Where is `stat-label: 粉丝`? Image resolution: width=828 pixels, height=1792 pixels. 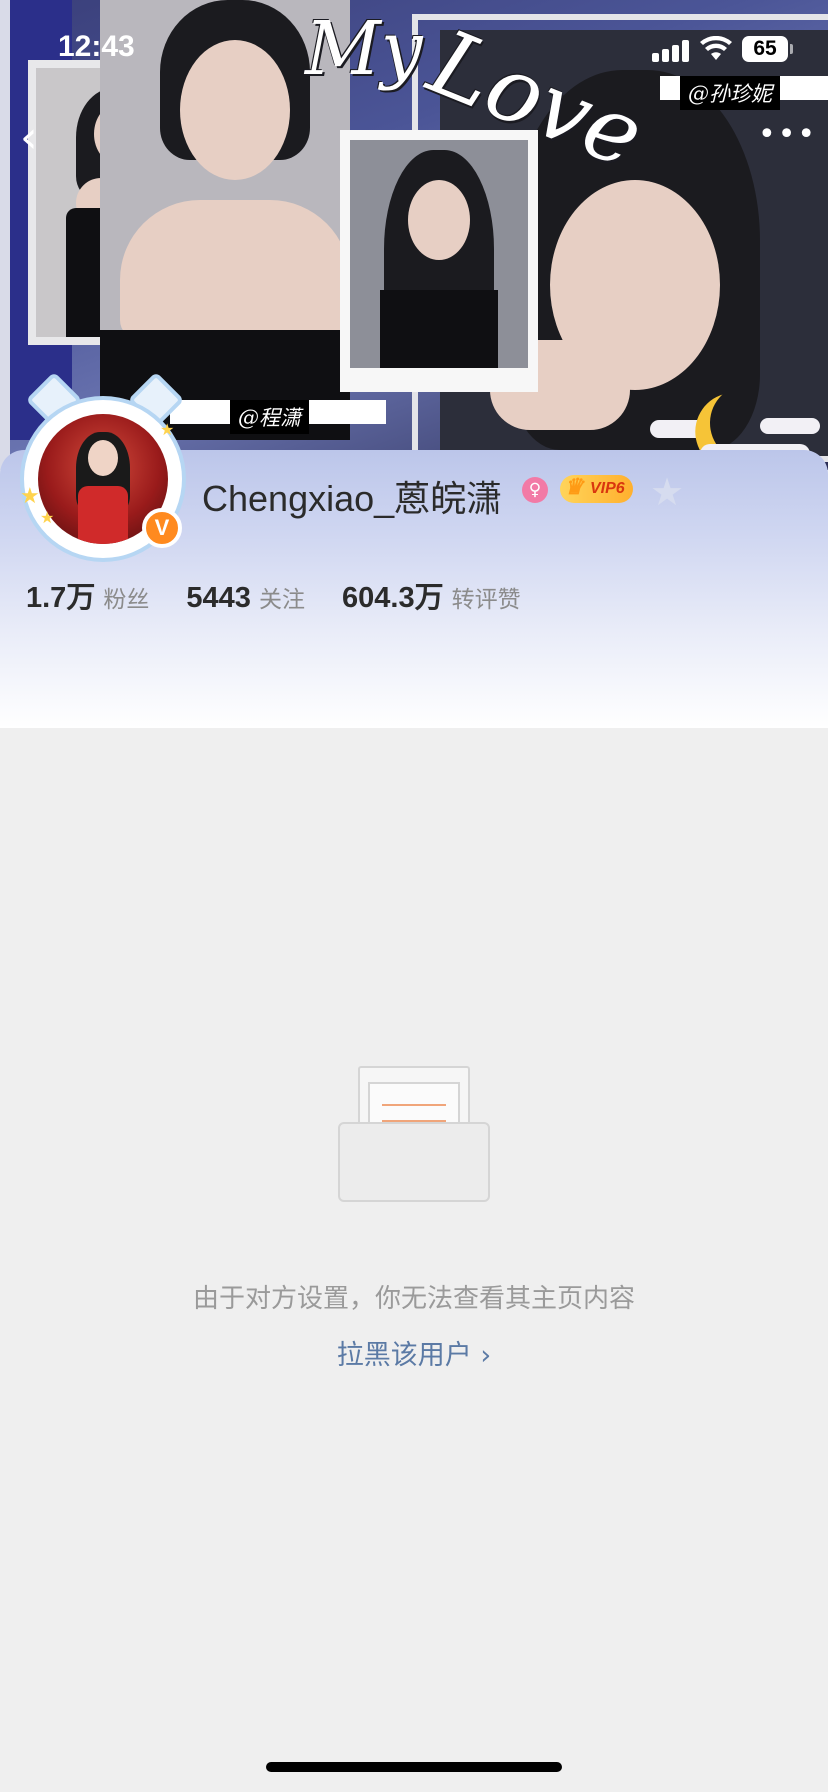
stat-label: 粉丝 is located at coordinates (126, 600).